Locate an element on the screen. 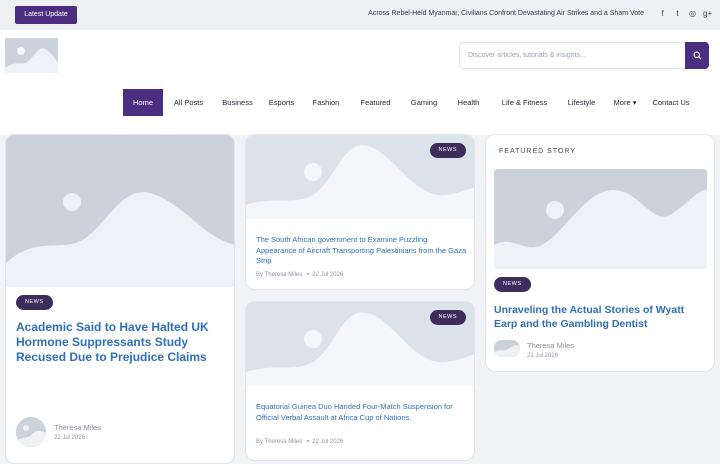 The image size is (720, 464). post-date: 21 Jul 2026 is located at coordinates (543, 356).